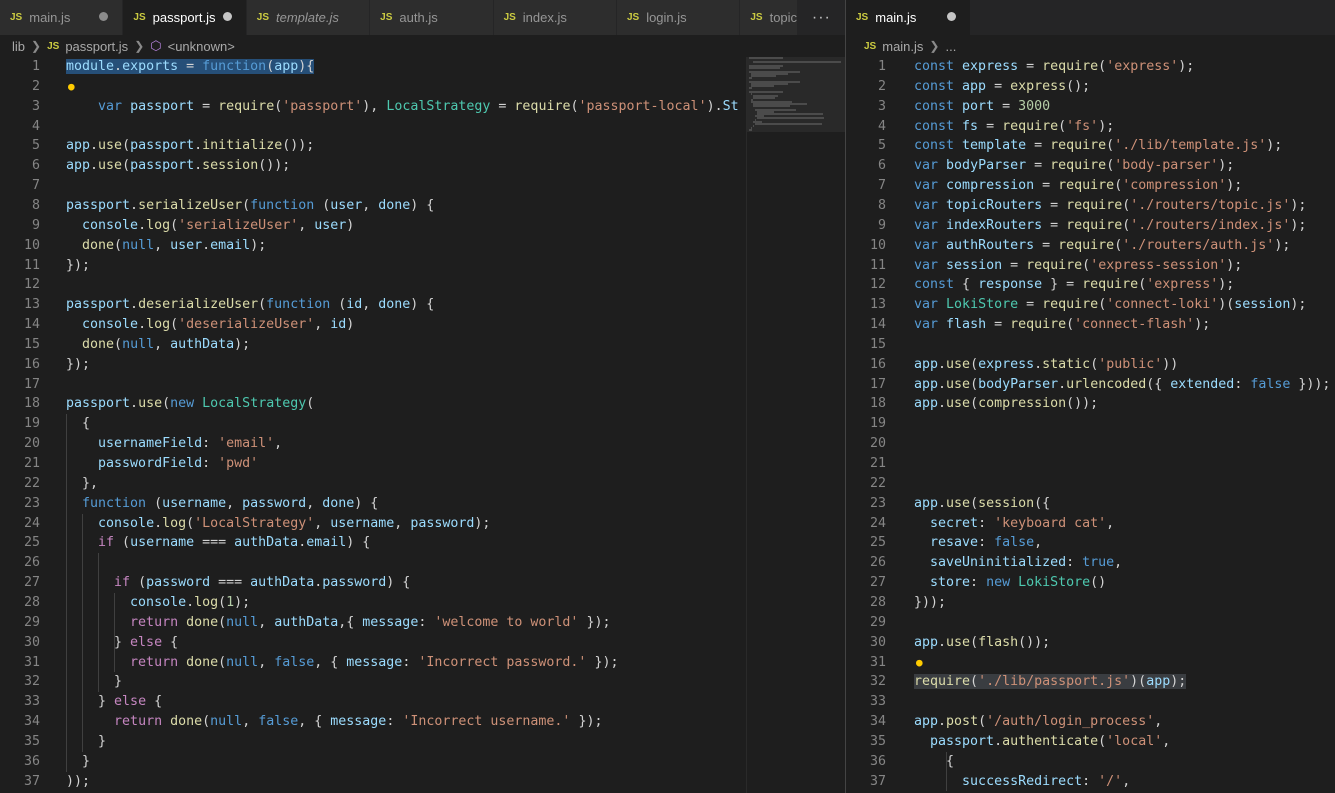 This screenshot has height=793, width=1335. What do you see at coordinates (1090, 643) in the screenshot?
I see `code-line: 30 app.use(flash());` at bounding box center [1090, 643].